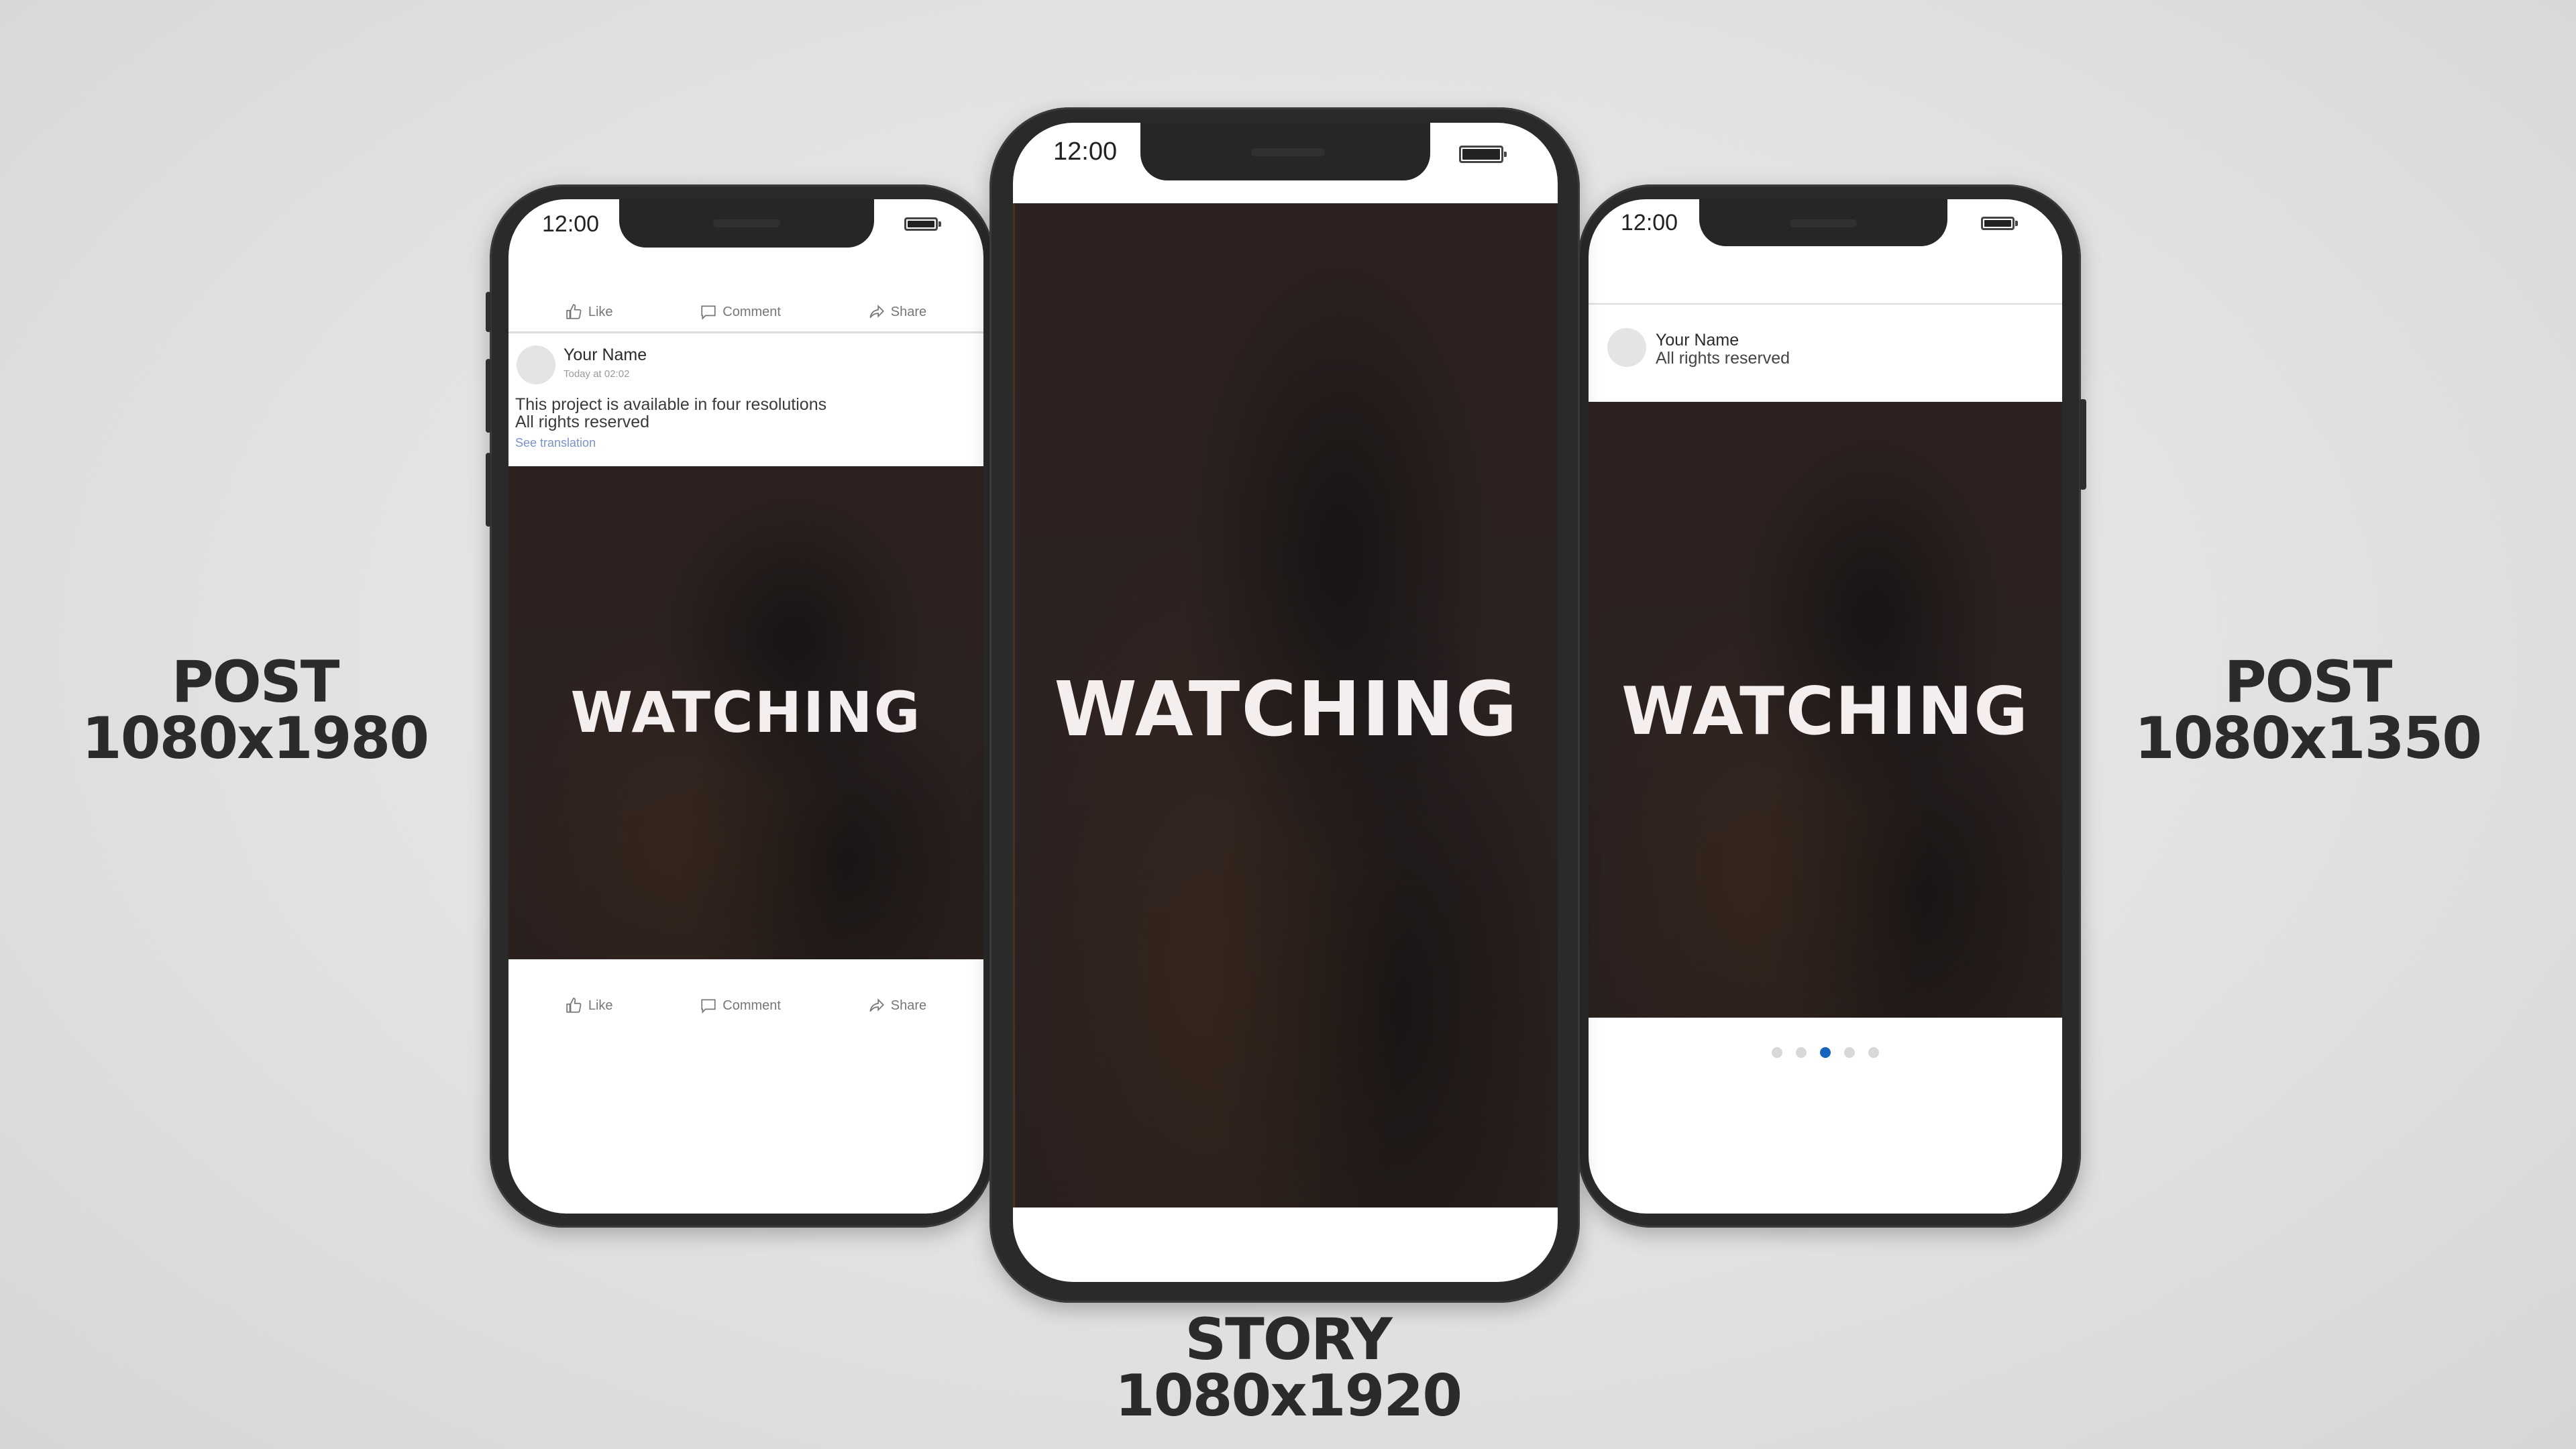  I want to click on carousel-indicator, so click(1825, 1052).